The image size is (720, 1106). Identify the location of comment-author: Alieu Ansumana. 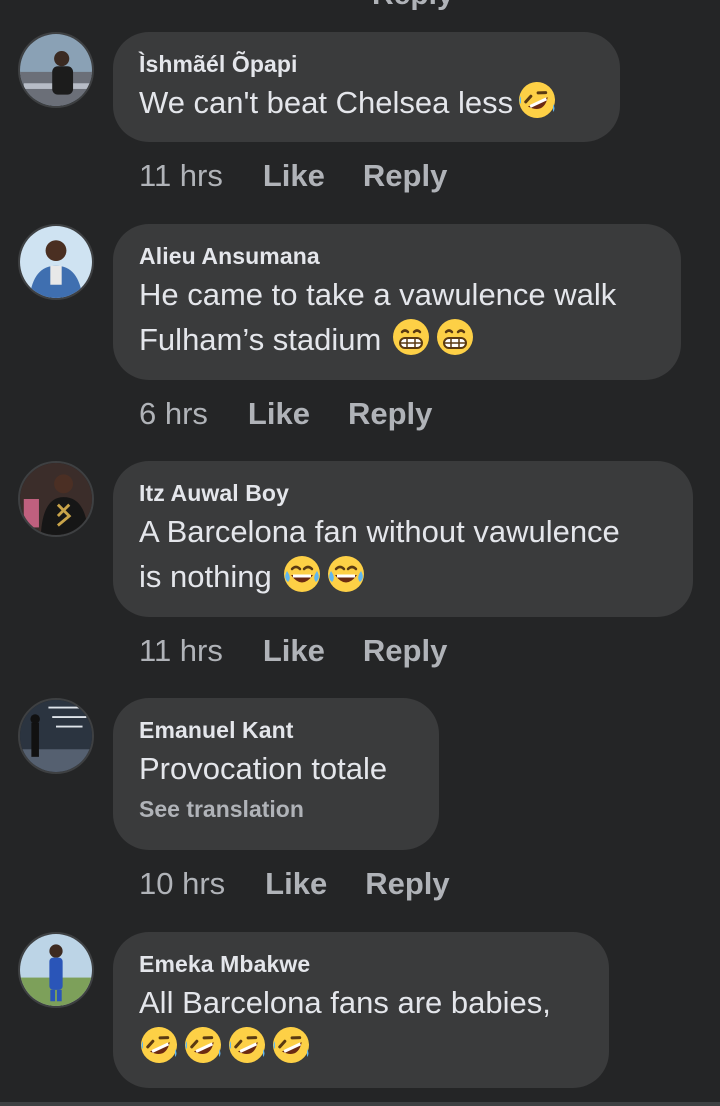
(397, 256).